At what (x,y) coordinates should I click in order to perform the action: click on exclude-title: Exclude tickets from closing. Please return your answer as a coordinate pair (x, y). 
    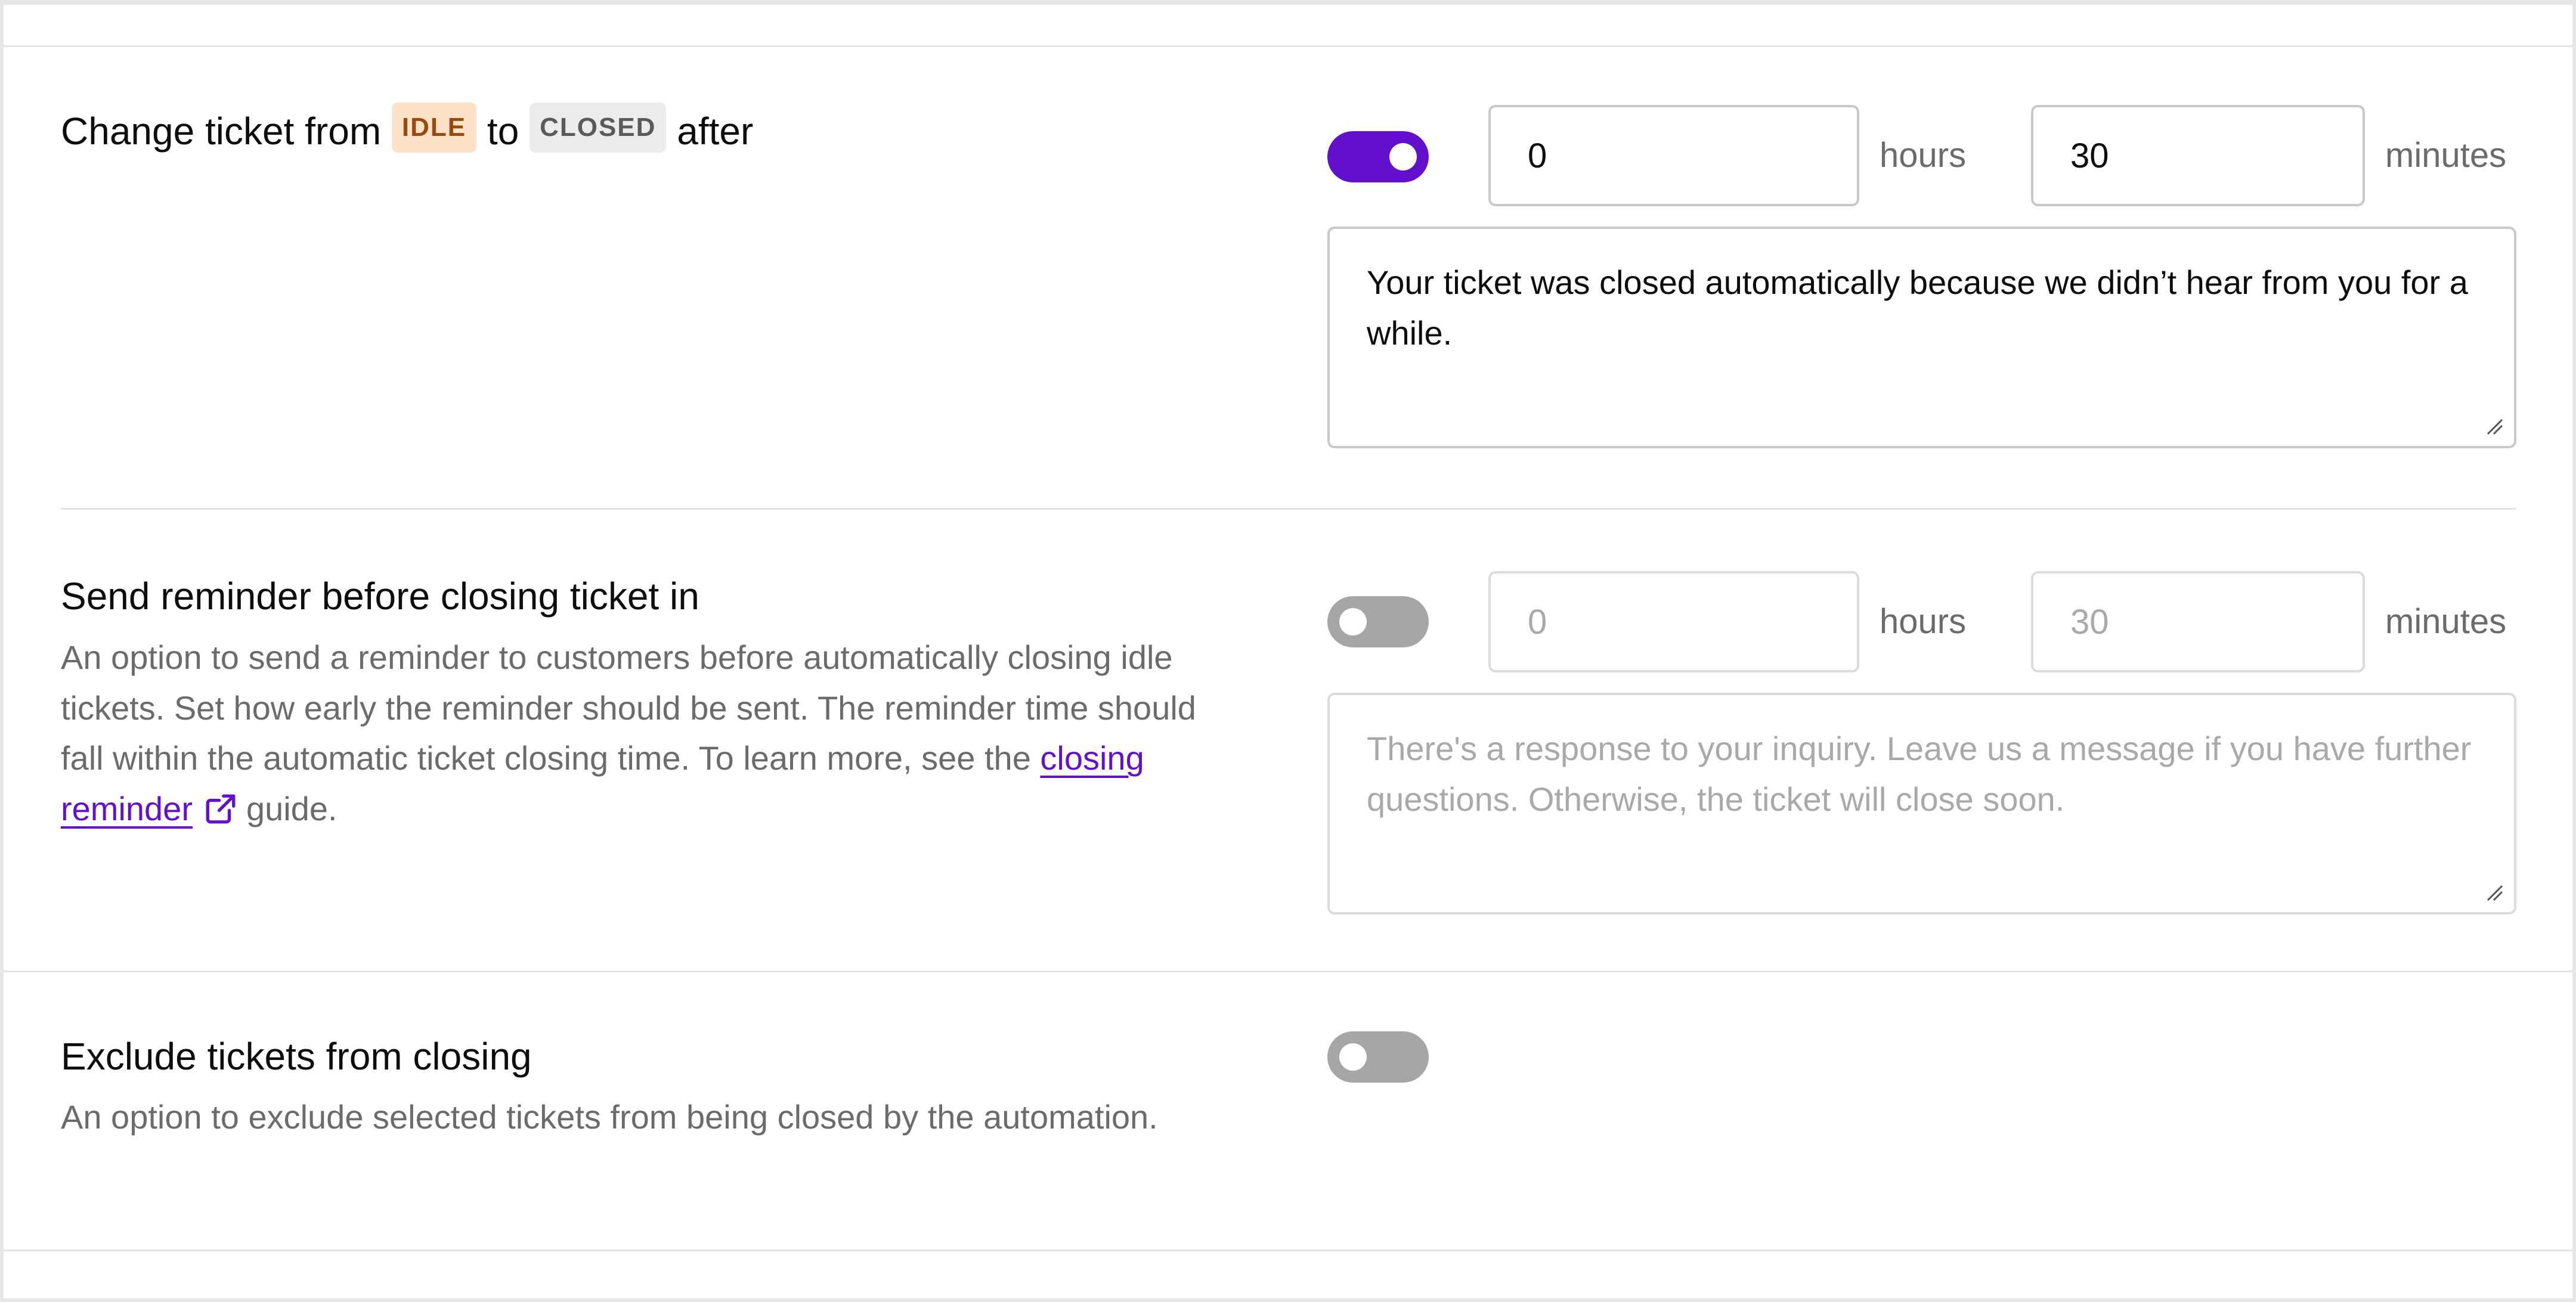
    Looking at the image, I should click on (297, 1056).